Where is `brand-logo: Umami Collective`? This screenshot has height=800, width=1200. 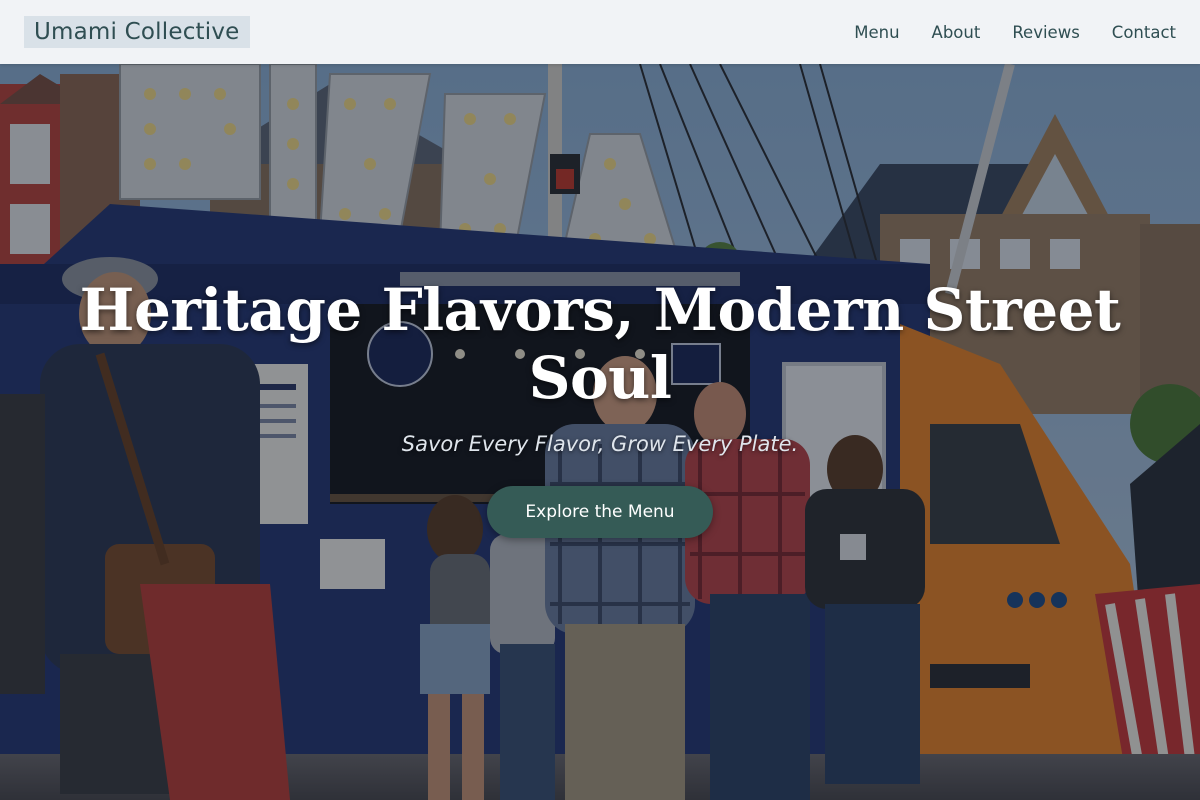
brand-logo: Umami Collective is located at coordinates (137, 32).